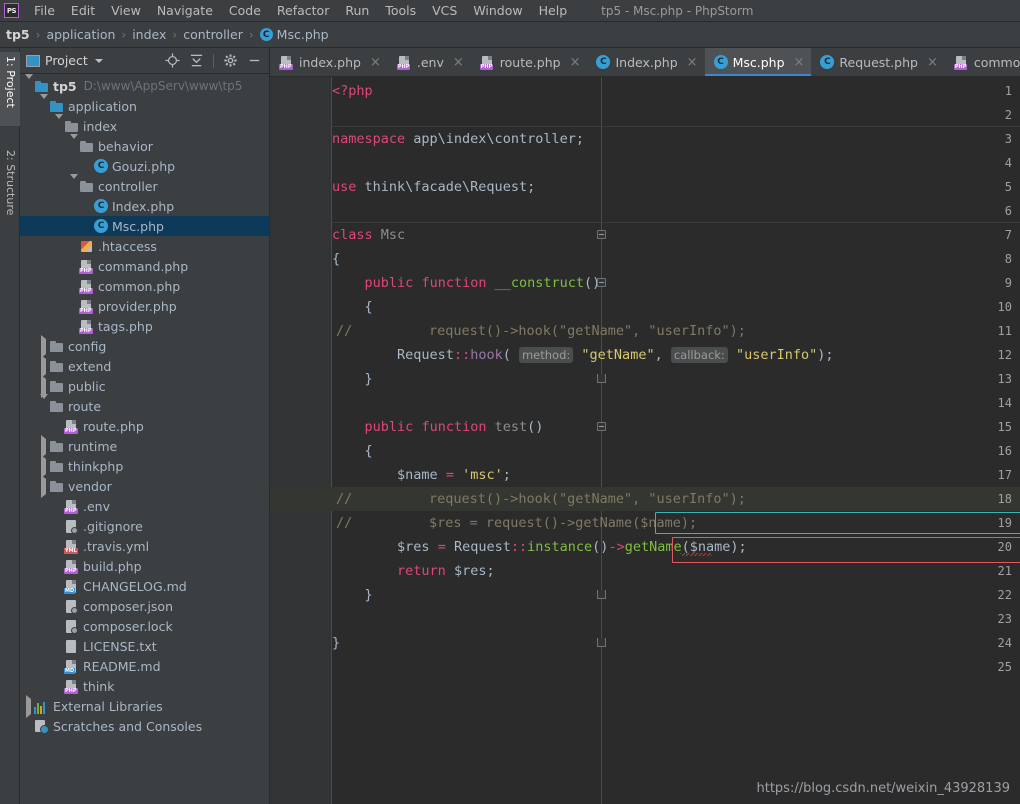  What do you see at coordinates (10, 89) in the screenshot?
I see `tool-tab-project: 1: Project` at bounding box center [10, 89].